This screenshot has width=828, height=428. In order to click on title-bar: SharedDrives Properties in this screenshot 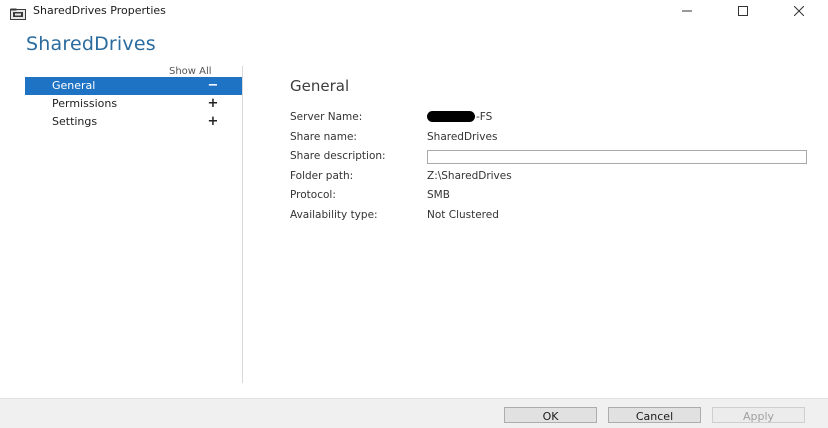, I will do `click(414, 11)`.